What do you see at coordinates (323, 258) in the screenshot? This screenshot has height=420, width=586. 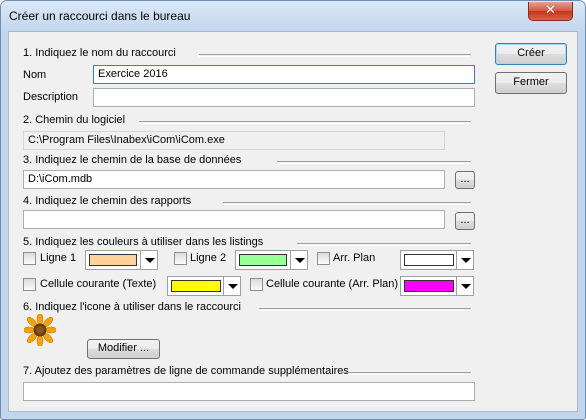 I see `arr-plan-checkbox` at bounding box center [323, 258].